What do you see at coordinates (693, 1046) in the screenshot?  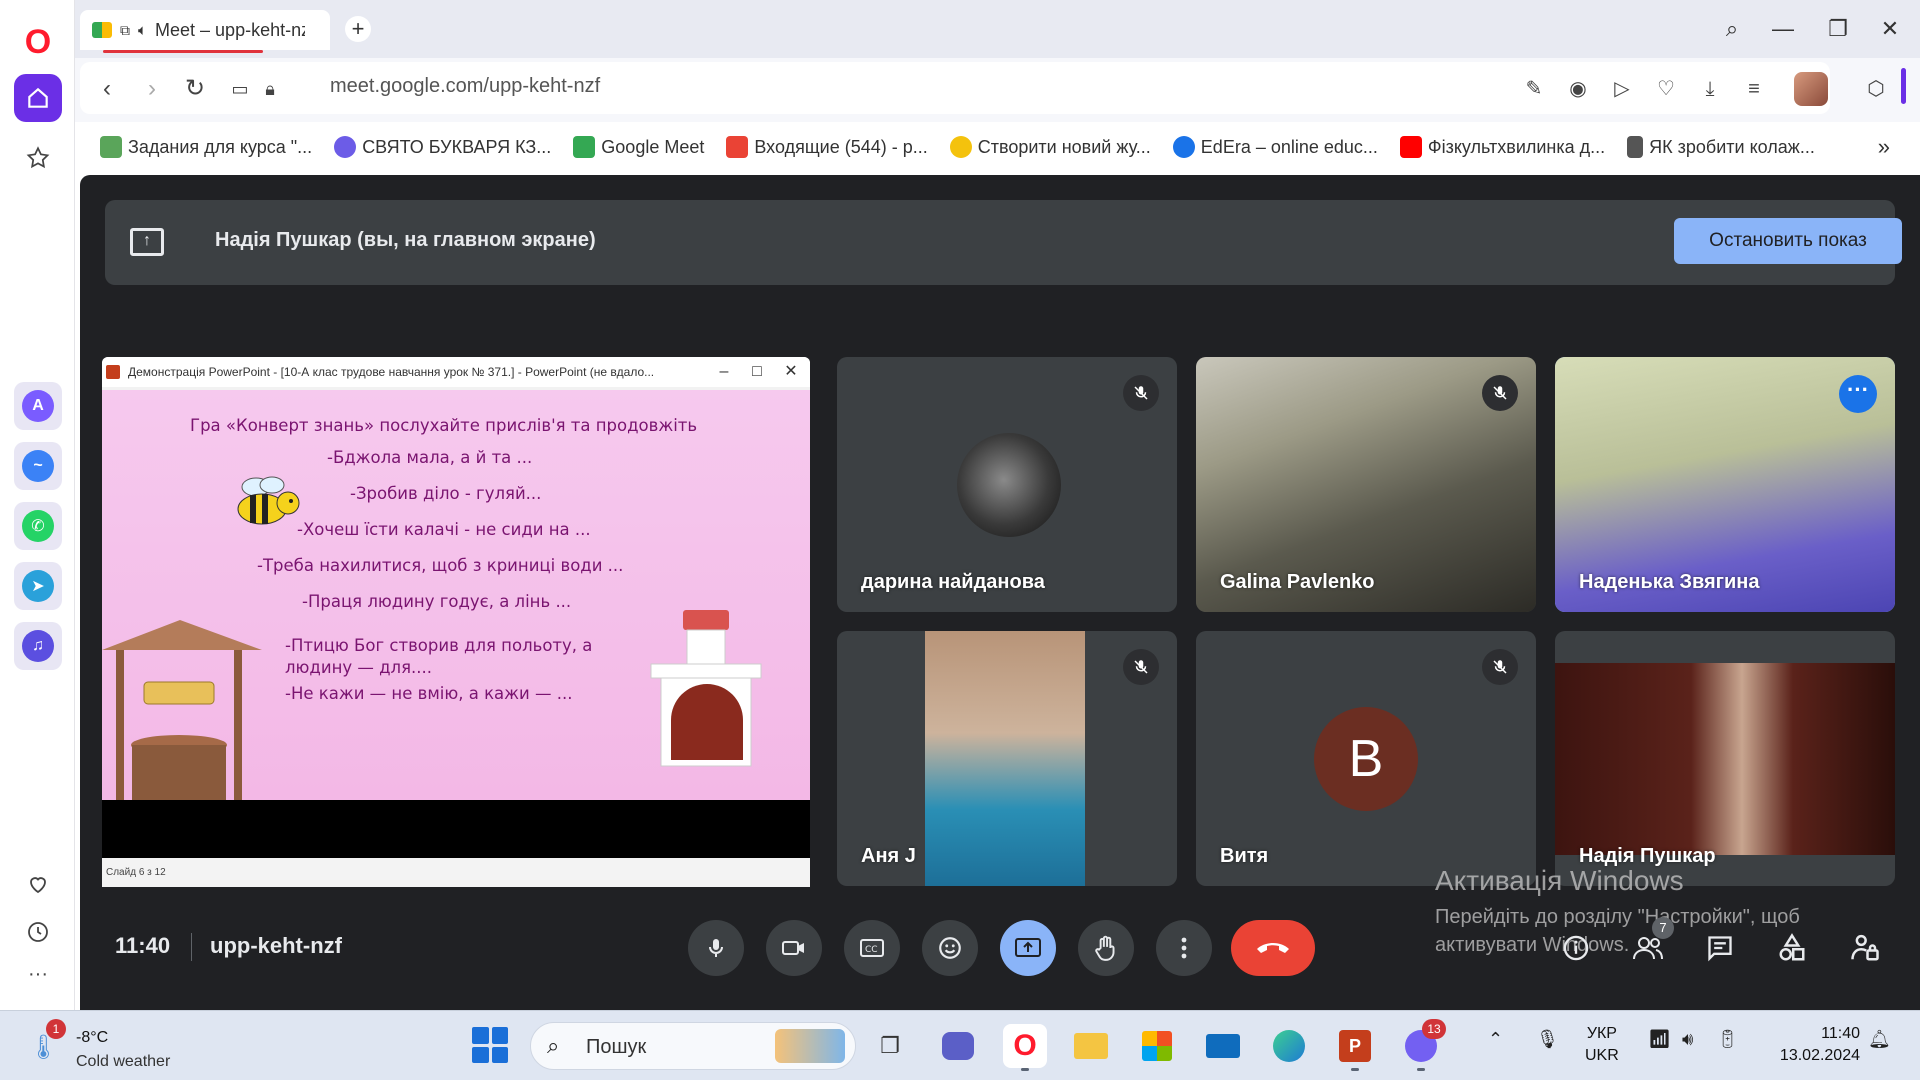 I see `taskbar-search: ⌕ Пошук` at bounding box center [693, 1046].